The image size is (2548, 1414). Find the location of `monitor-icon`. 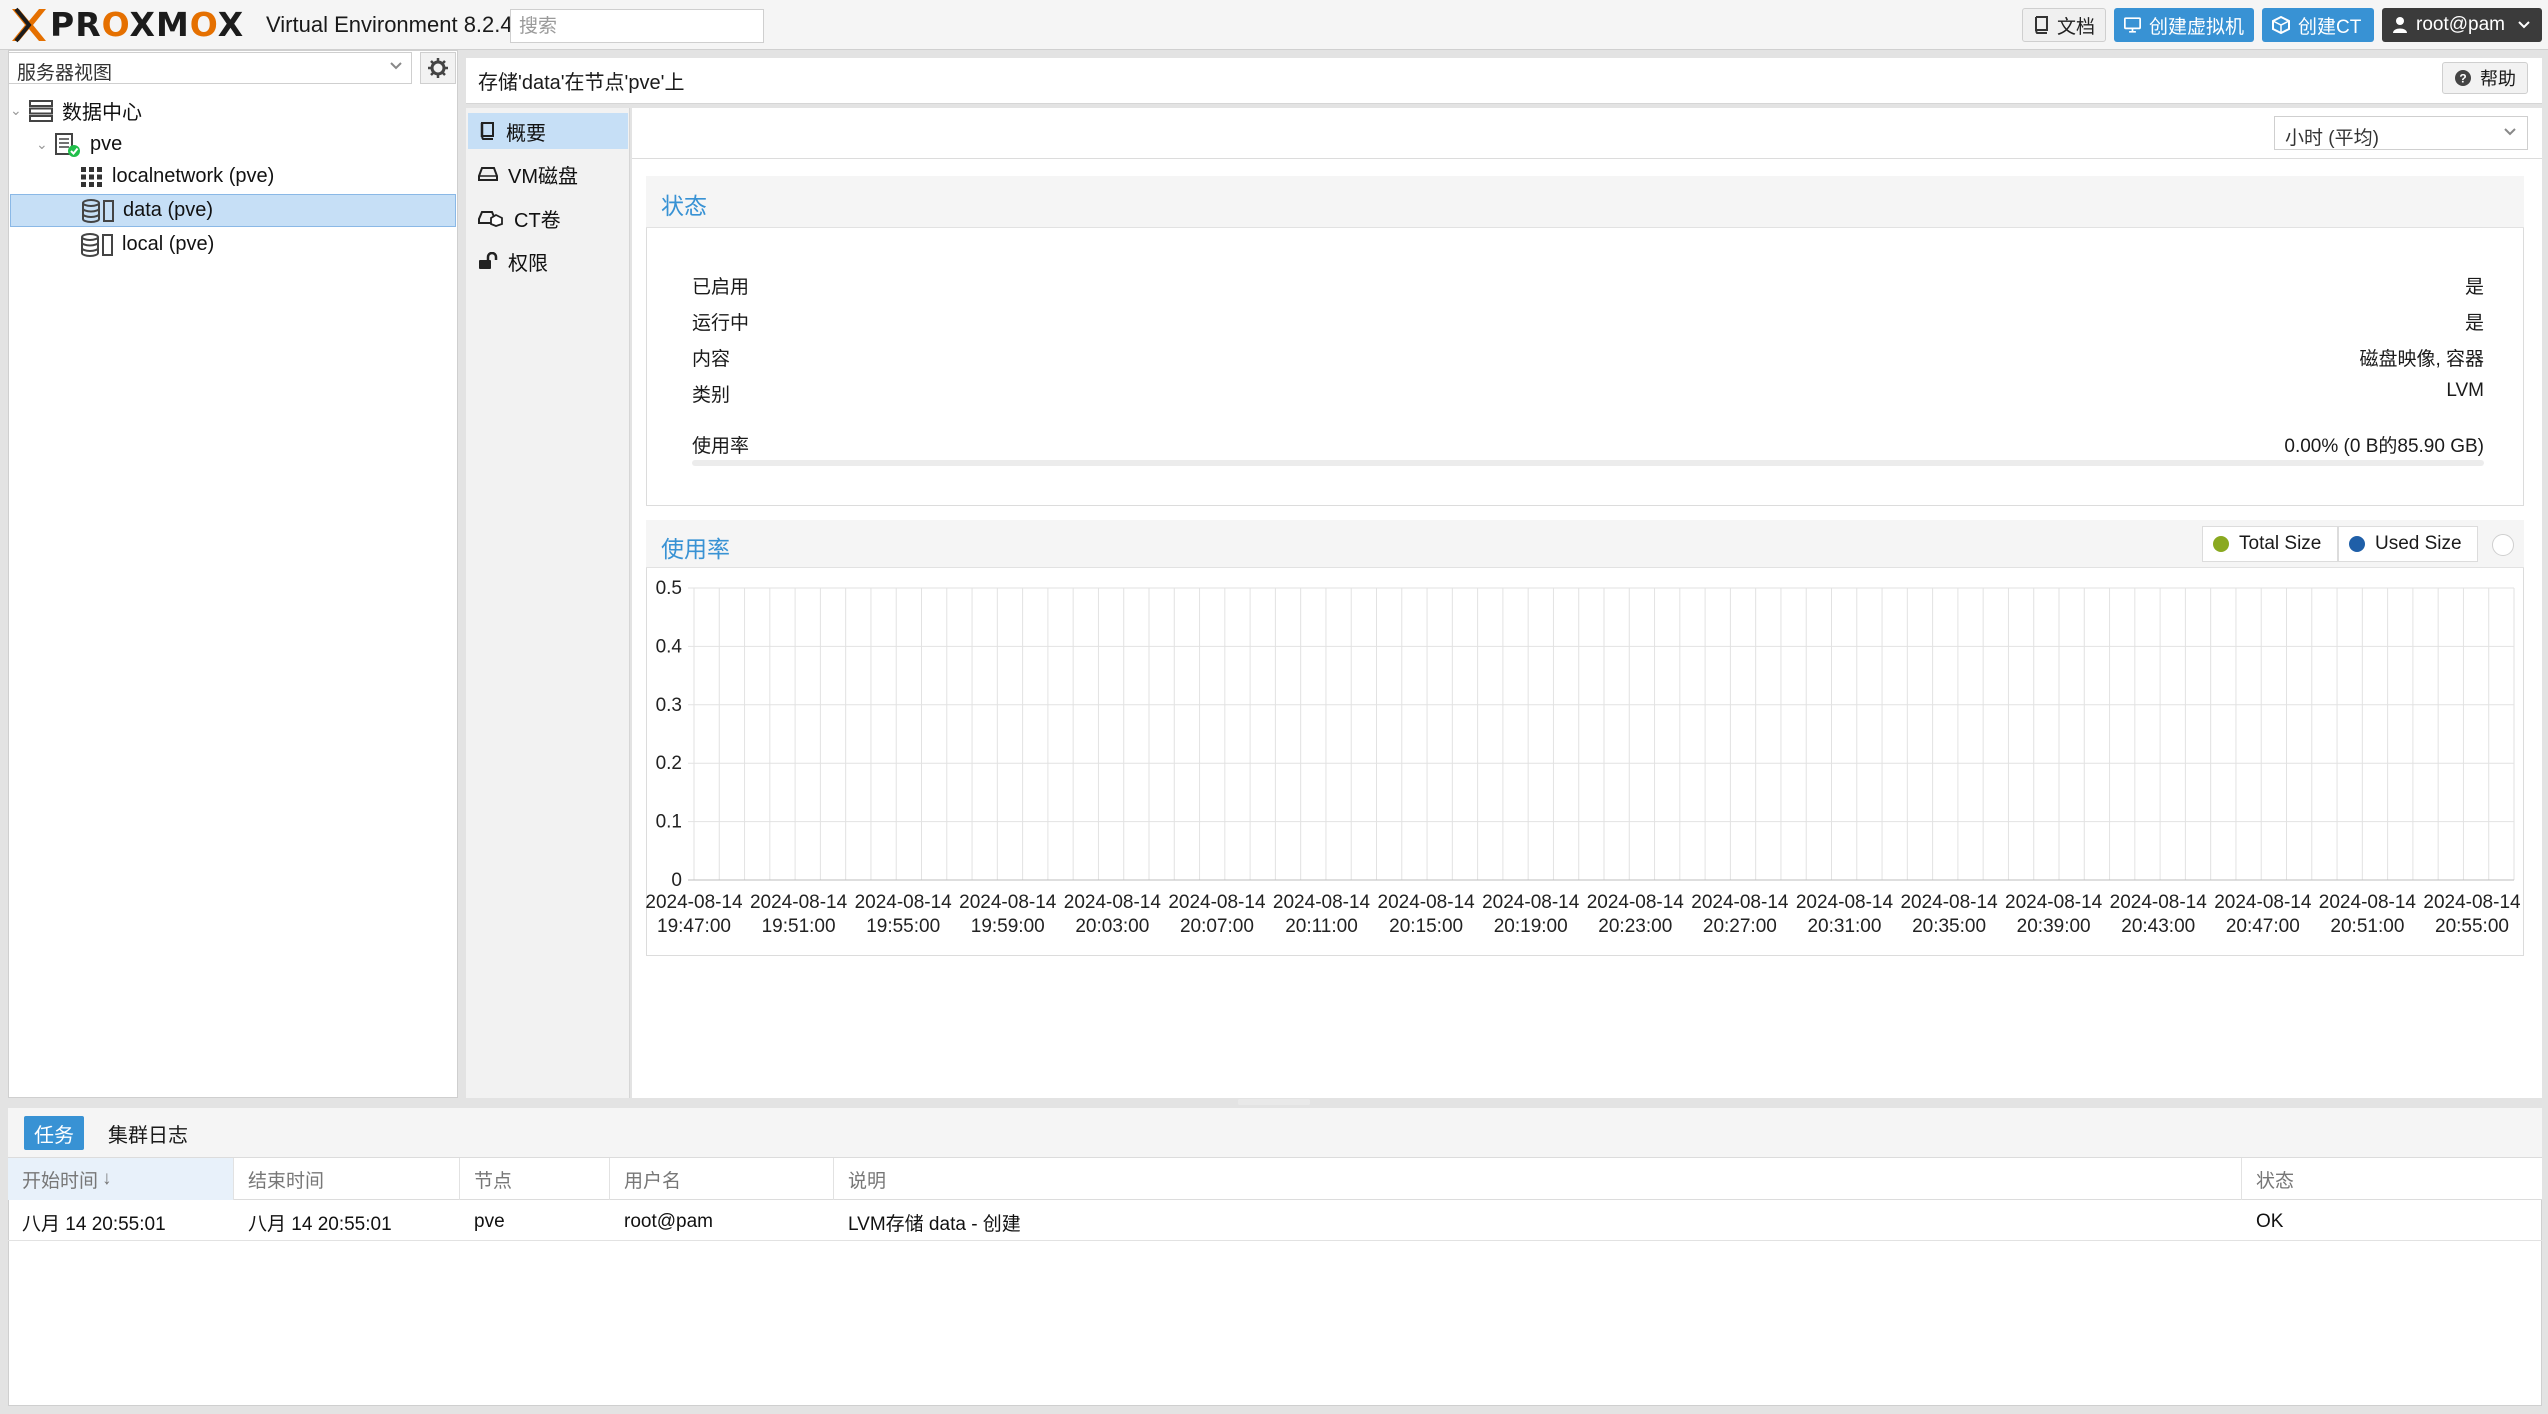

monitor-icon is located at coordinates (2132, 25).